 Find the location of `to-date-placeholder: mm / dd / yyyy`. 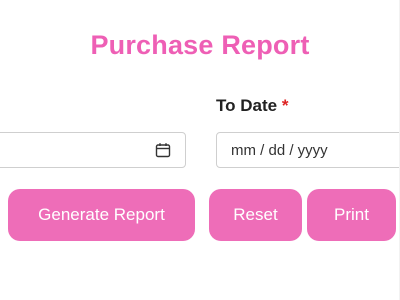

to-date-placeholder: mm / dd / yyyy is located at coordinates (279, 150).